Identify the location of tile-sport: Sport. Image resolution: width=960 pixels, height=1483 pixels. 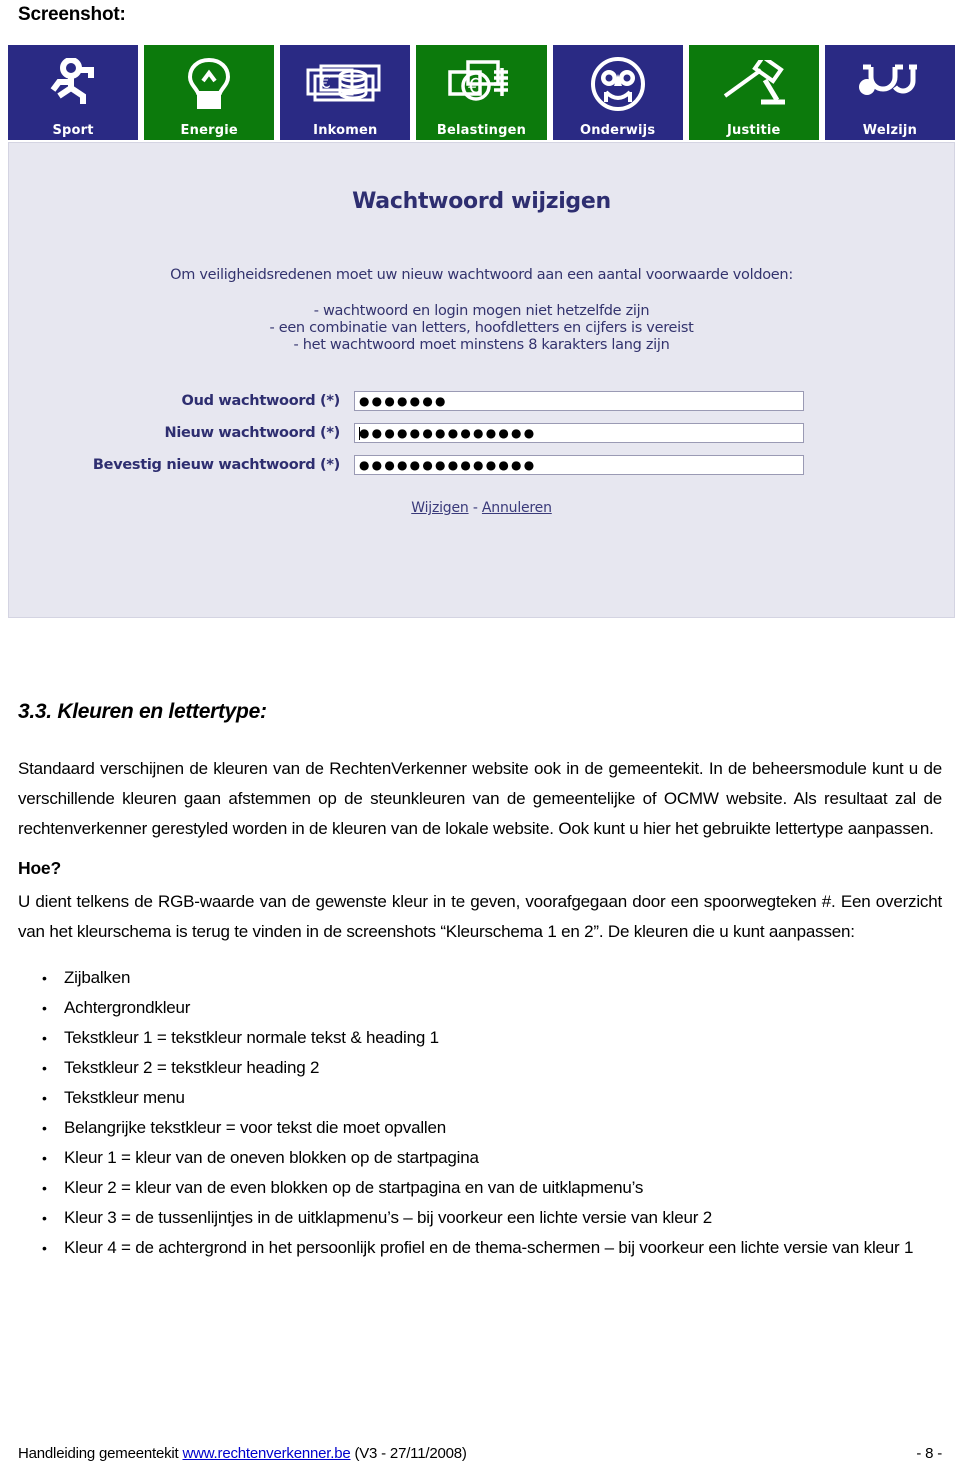
(73, 92).